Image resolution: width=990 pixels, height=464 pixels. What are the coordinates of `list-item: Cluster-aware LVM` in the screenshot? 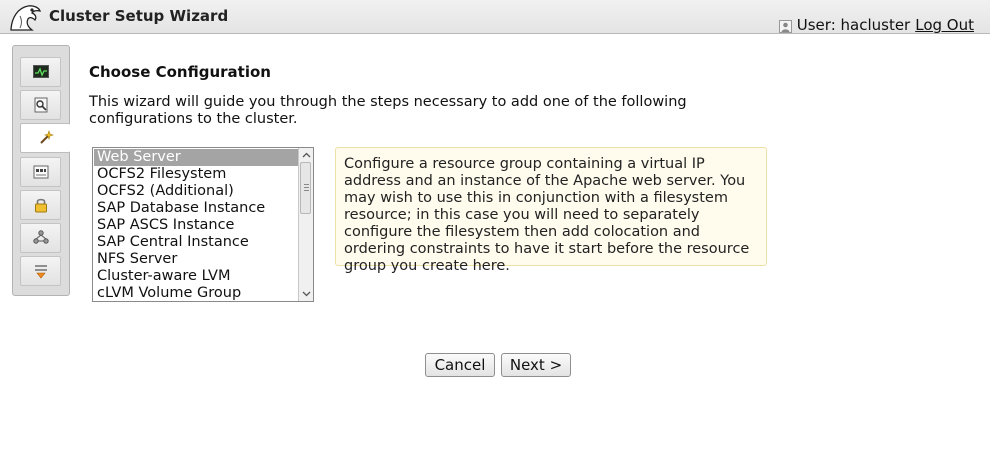 It's located at (197, 276).